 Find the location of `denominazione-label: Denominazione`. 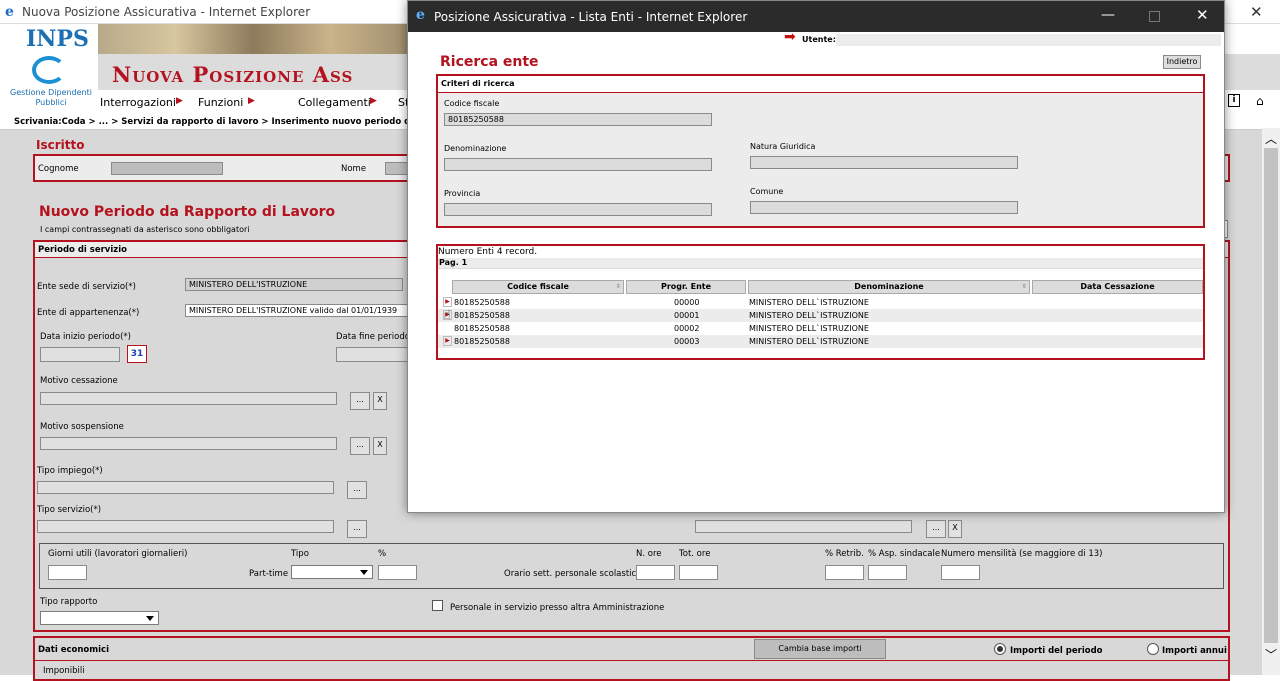

denominazione-label: Denominazione is located at coordinates (475, 148).